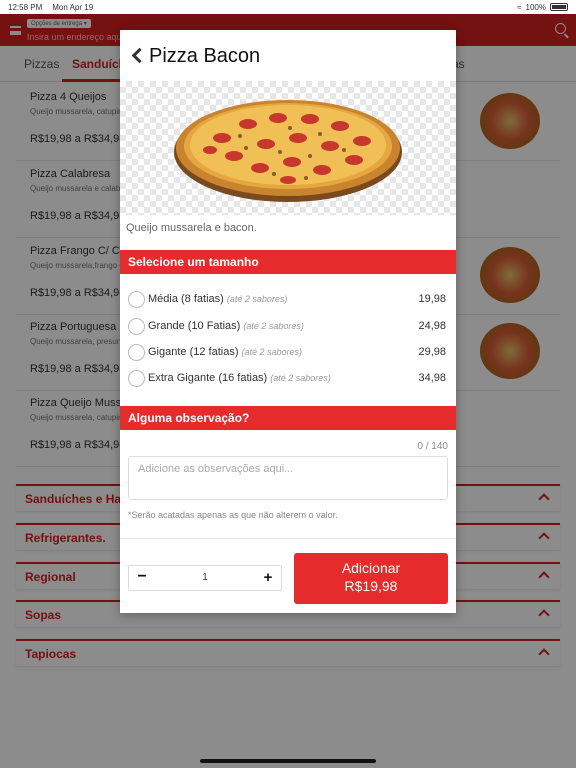 This screenshot has height=768, width=576. What do you see at coordinates (288, 761) in the screenshot?
I see `home-indicator` at bounding box center [288, 761].